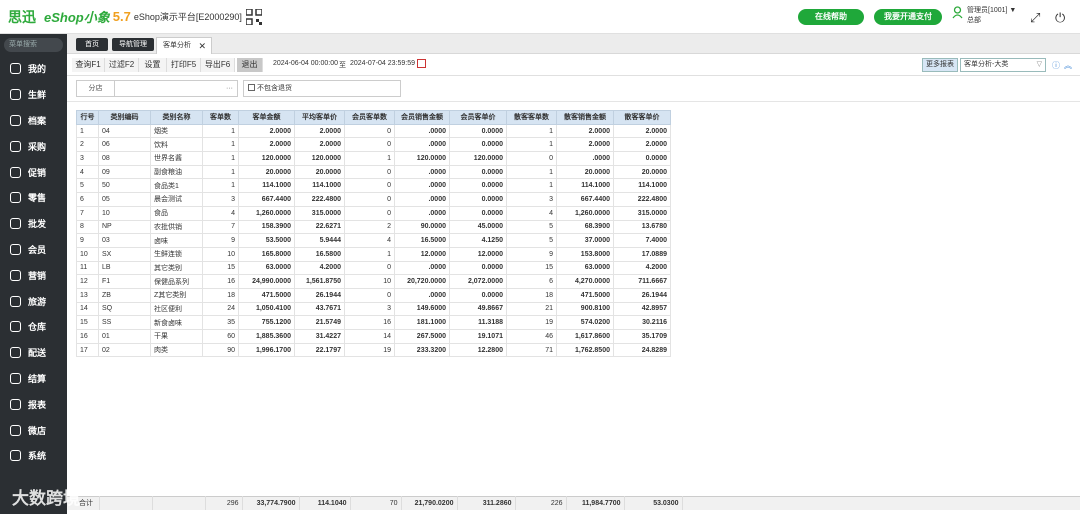  I want to click on table-cell: 114.1000, so click(319, 186).